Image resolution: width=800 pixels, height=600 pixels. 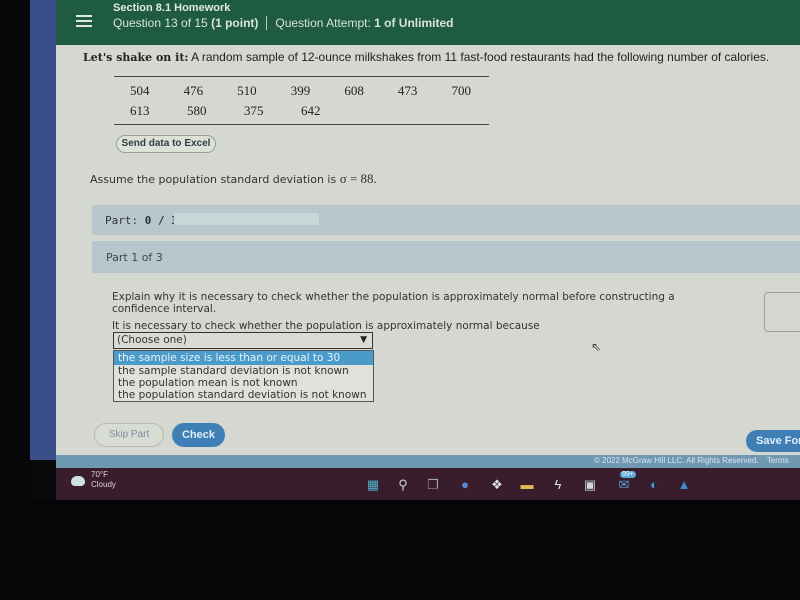 I want to click on attempt-value: 1 of Unlimited, so click(x=414, y=23).